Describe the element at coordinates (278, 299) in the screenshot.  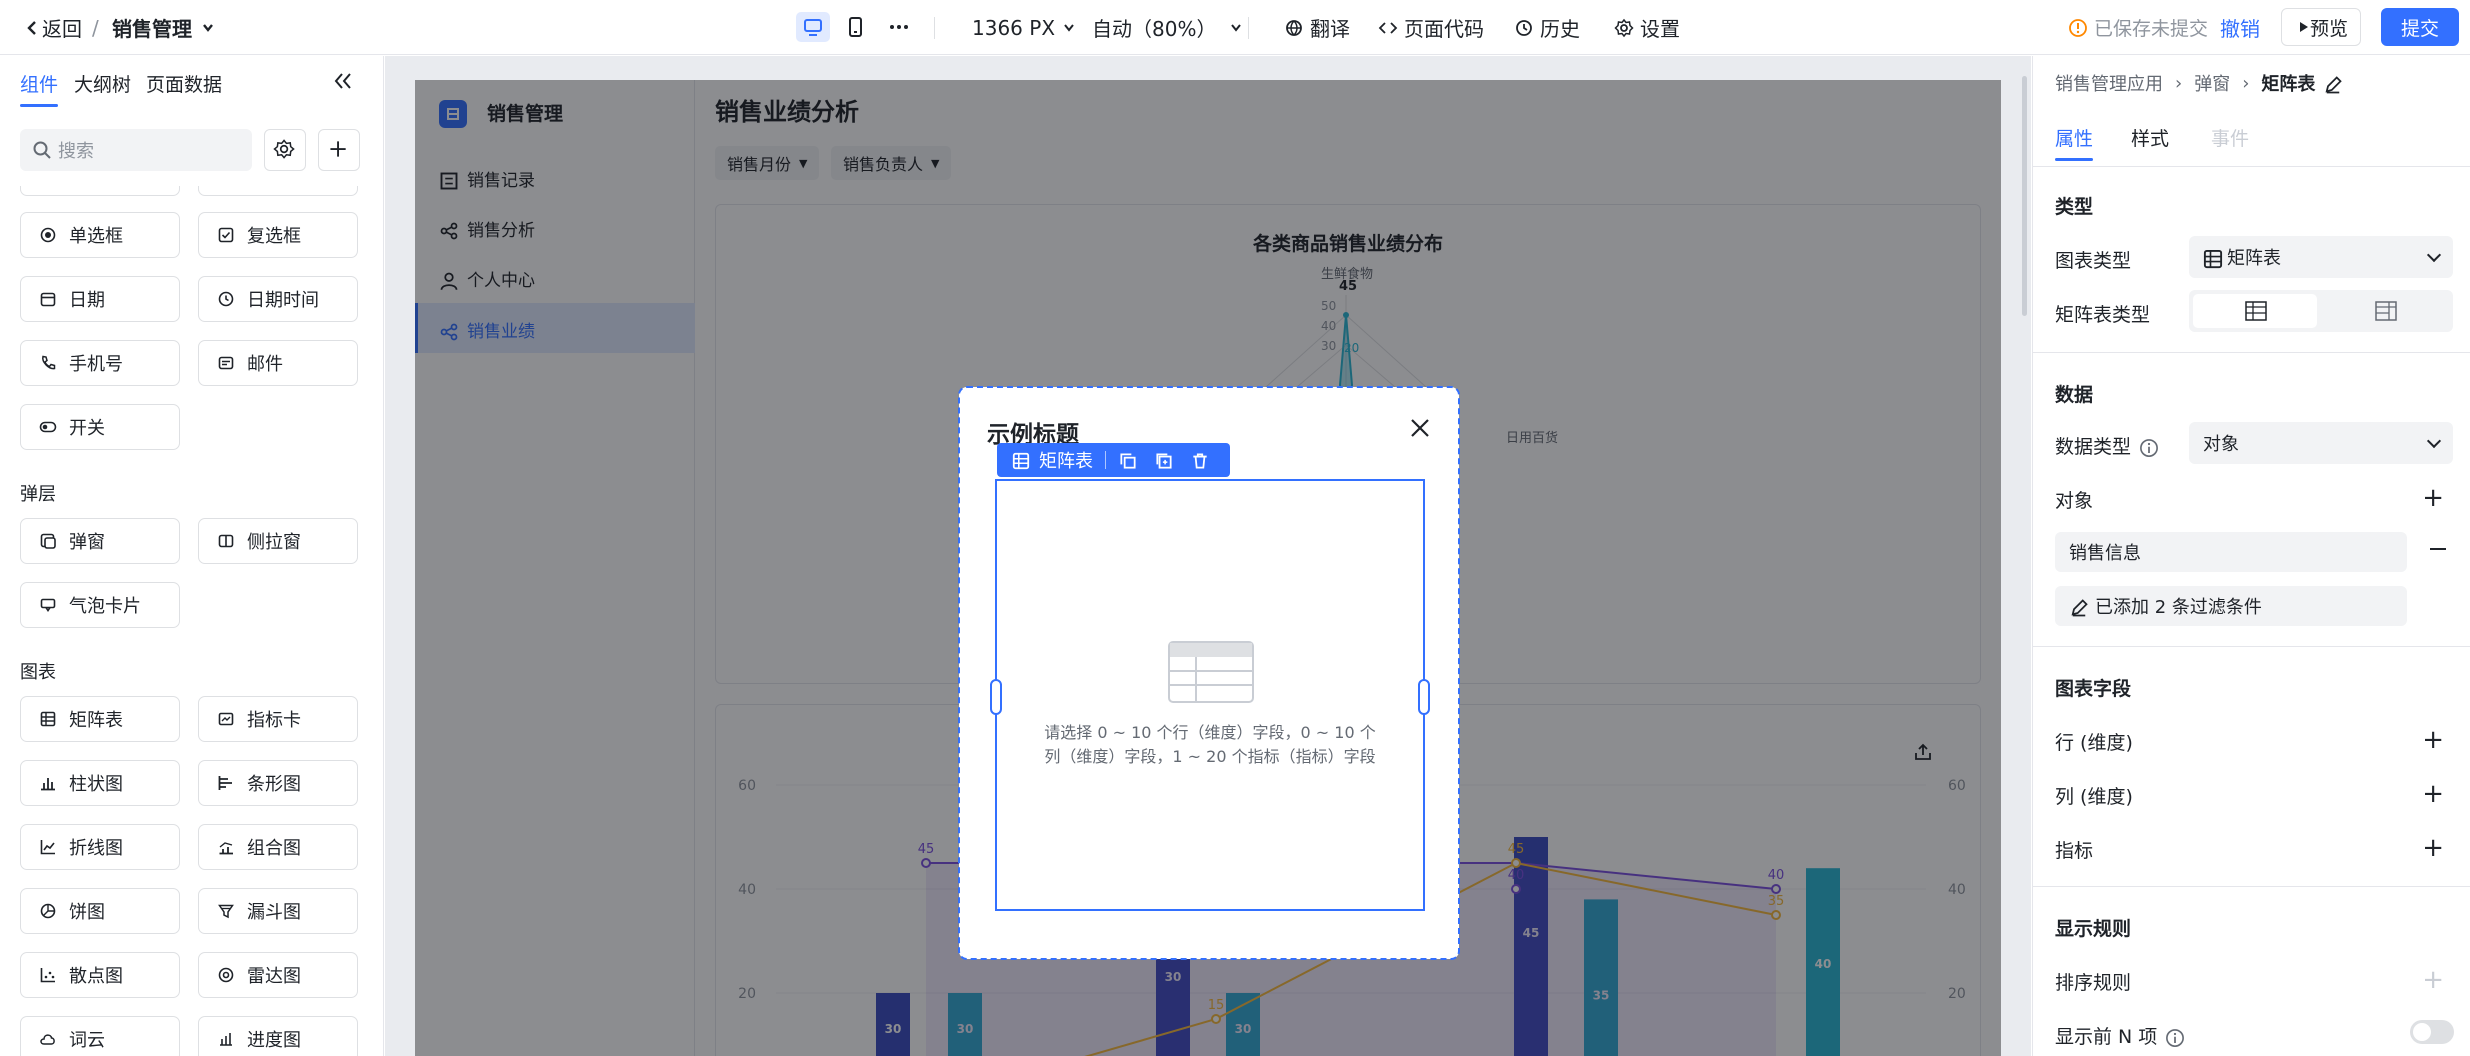
I see `component-datetime: 日期时间` at that location.